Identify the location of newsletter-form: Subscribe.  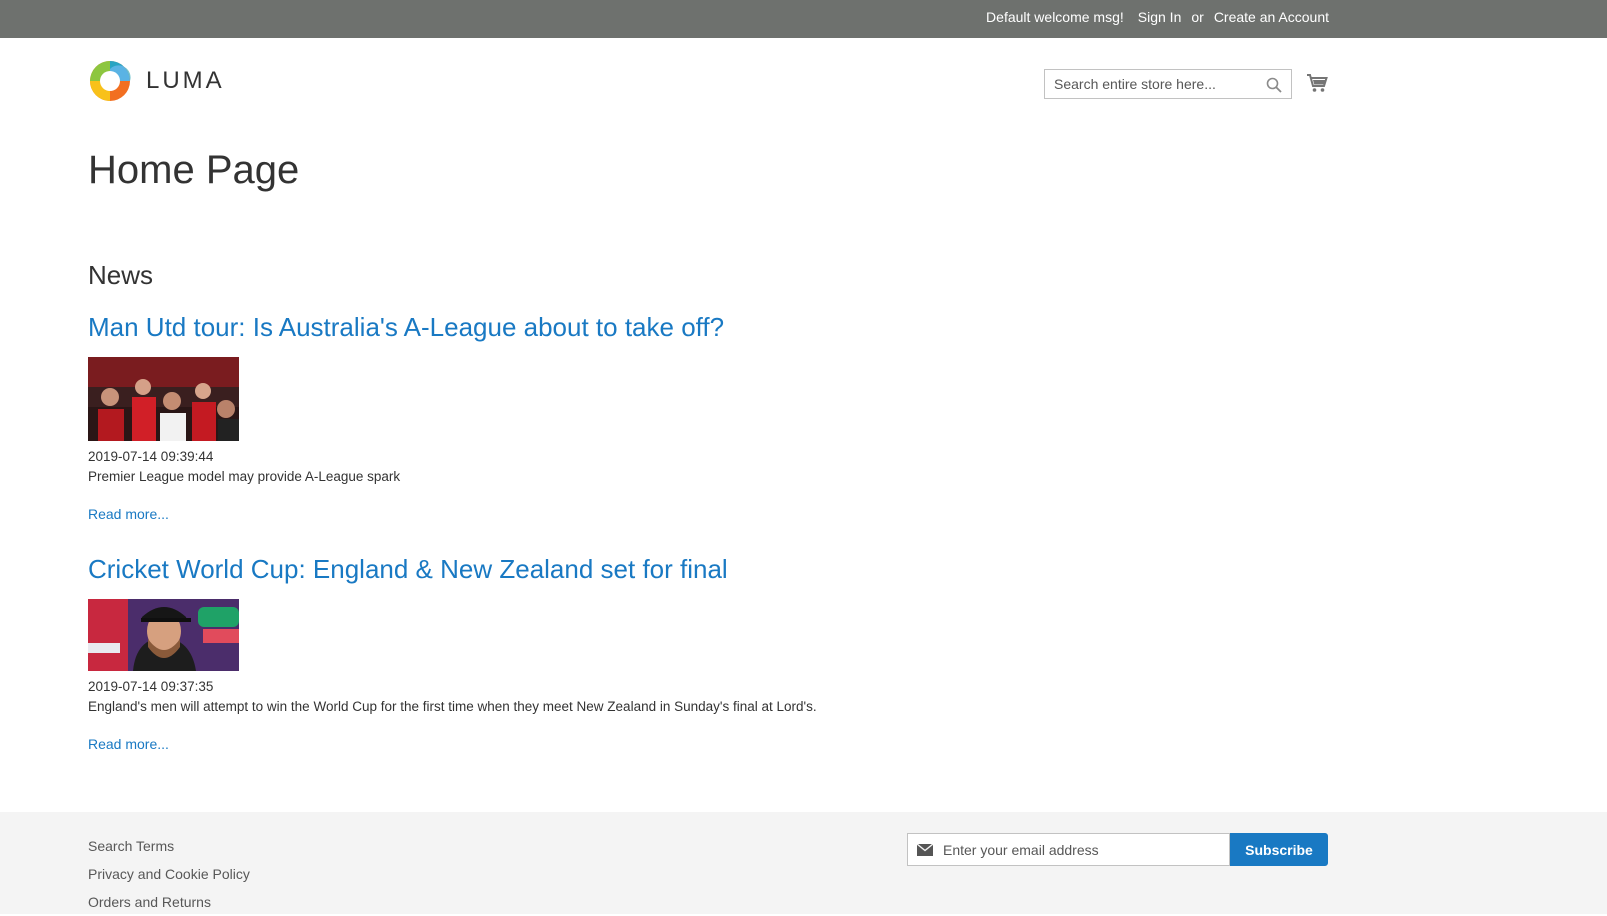
(1117, 849).